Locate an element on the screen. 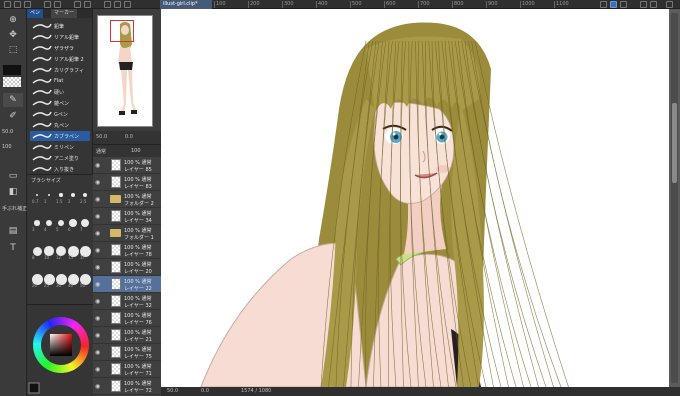 The width and height of the screenshot is (680, 396). layer-row: ◉ 100 % 通常 レイヤー 75 is located at coordinates (127, 352).